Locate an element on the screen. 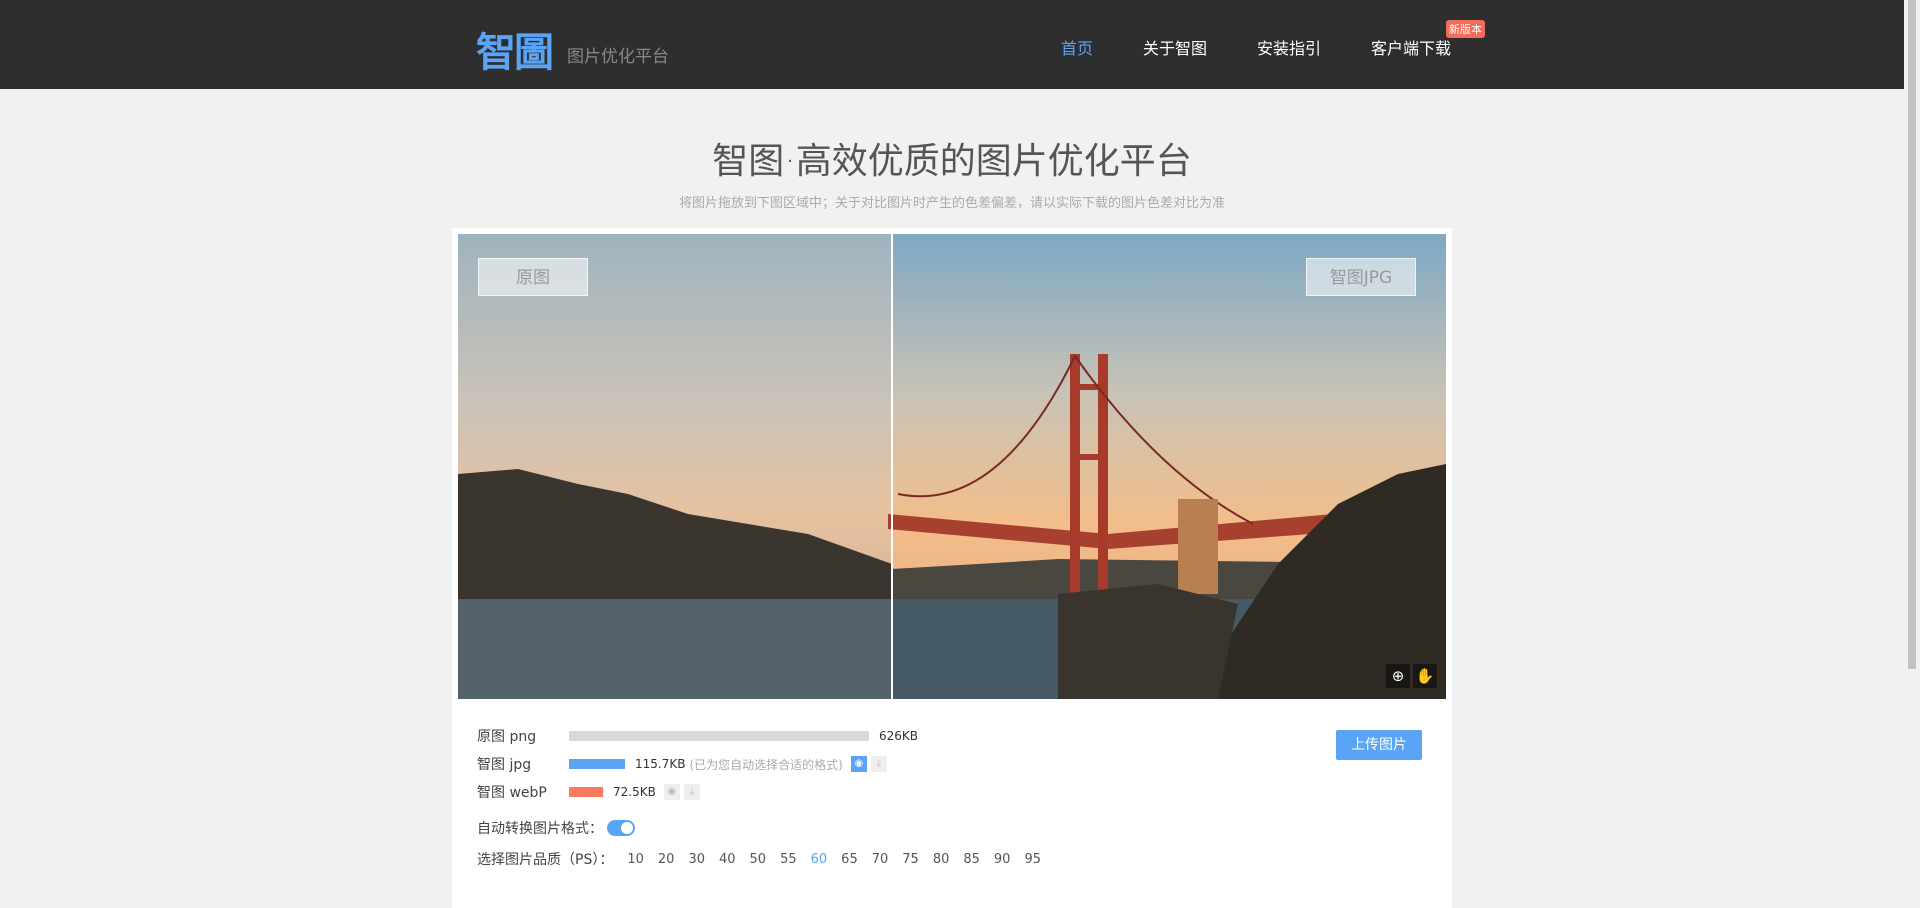  scrollbar-thumb is located at coordinates (1912, 334).